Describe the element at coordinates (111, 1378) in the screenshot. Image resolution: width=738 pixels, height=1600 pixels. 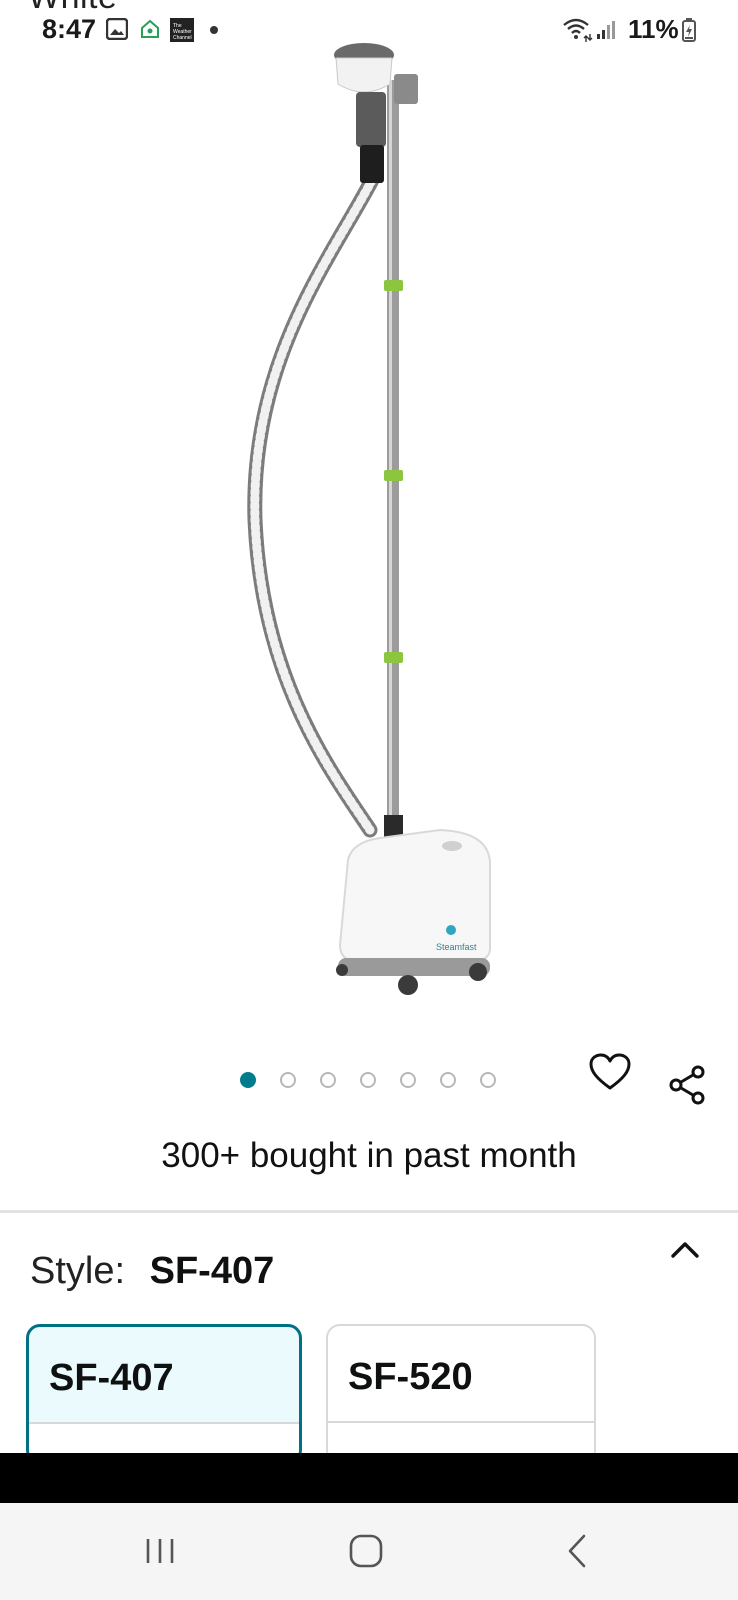
I see `style-option-label: SF-407` at that location.